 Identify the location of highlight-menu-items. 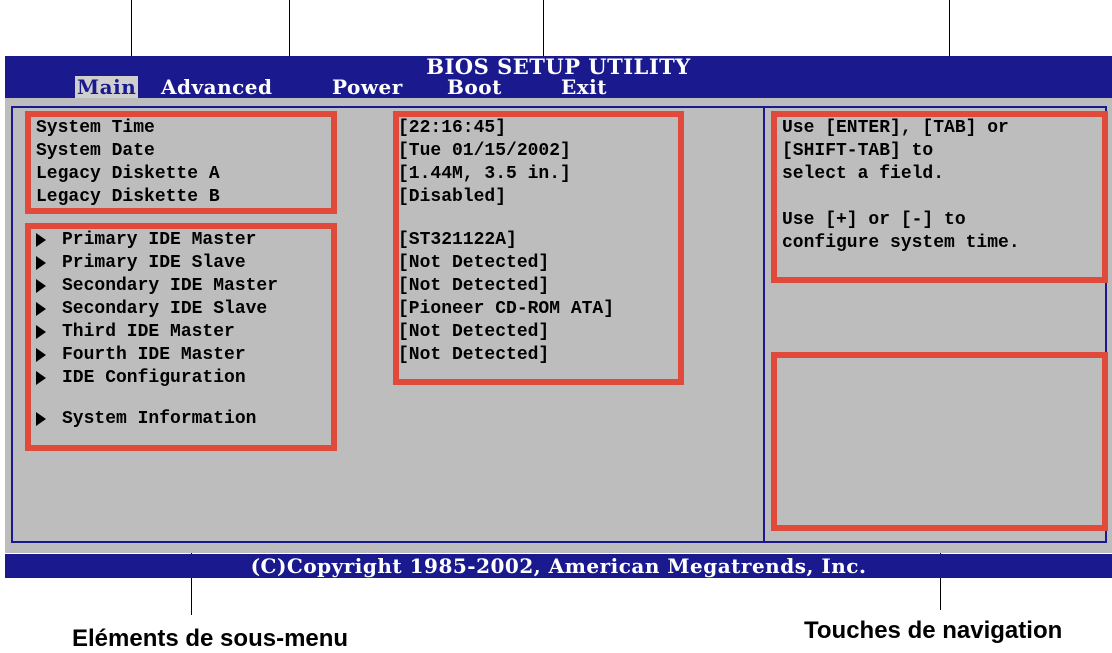
(181, 162).